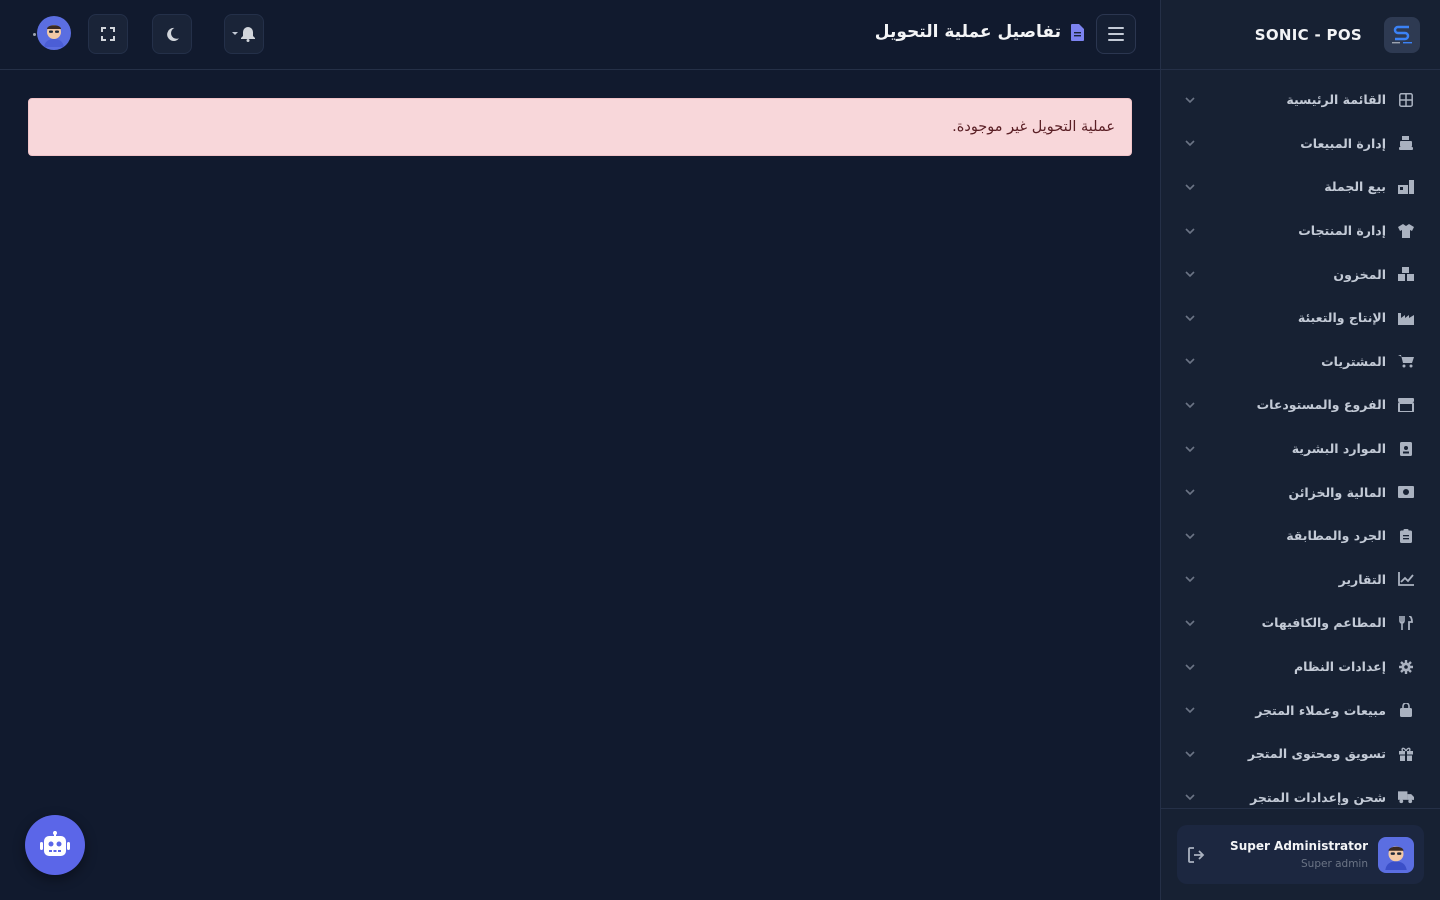 Image resolution: width=1440 pixels, height=900 pixels. Describe the element at coordinates (1359, 274) in the screenshot. I see `sidebar-item-label: المخزون` at that location.